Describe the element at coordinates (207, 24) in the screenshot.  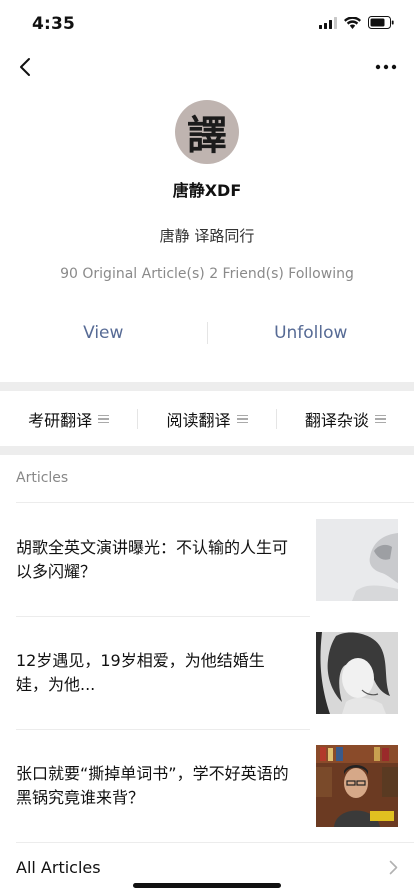
I see `status-bar: 4:35` at that location.